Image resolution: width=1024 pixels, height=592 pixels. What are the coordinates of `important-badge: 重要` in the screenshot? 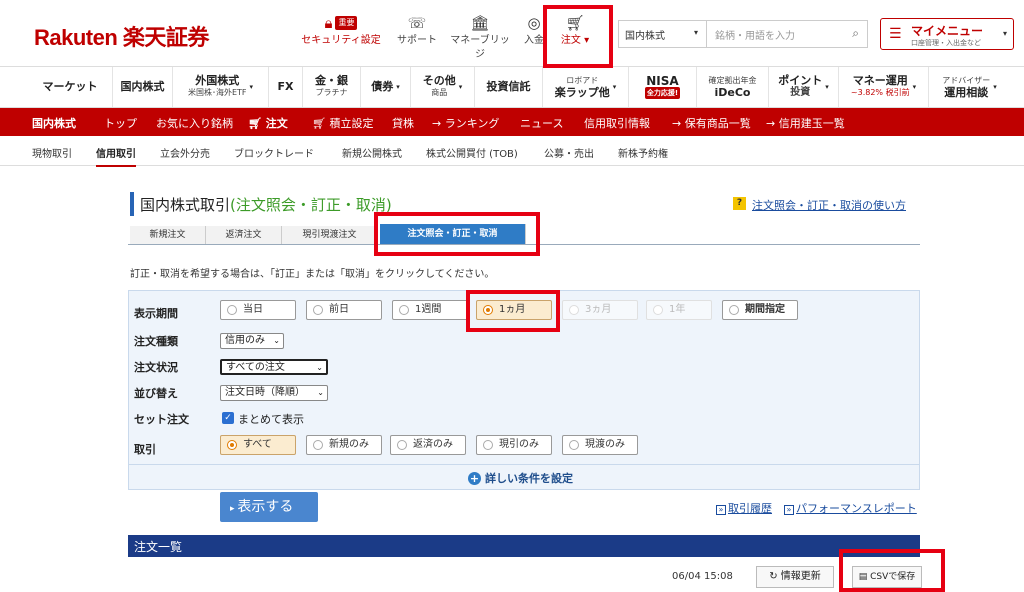 It's located at (346, 23).